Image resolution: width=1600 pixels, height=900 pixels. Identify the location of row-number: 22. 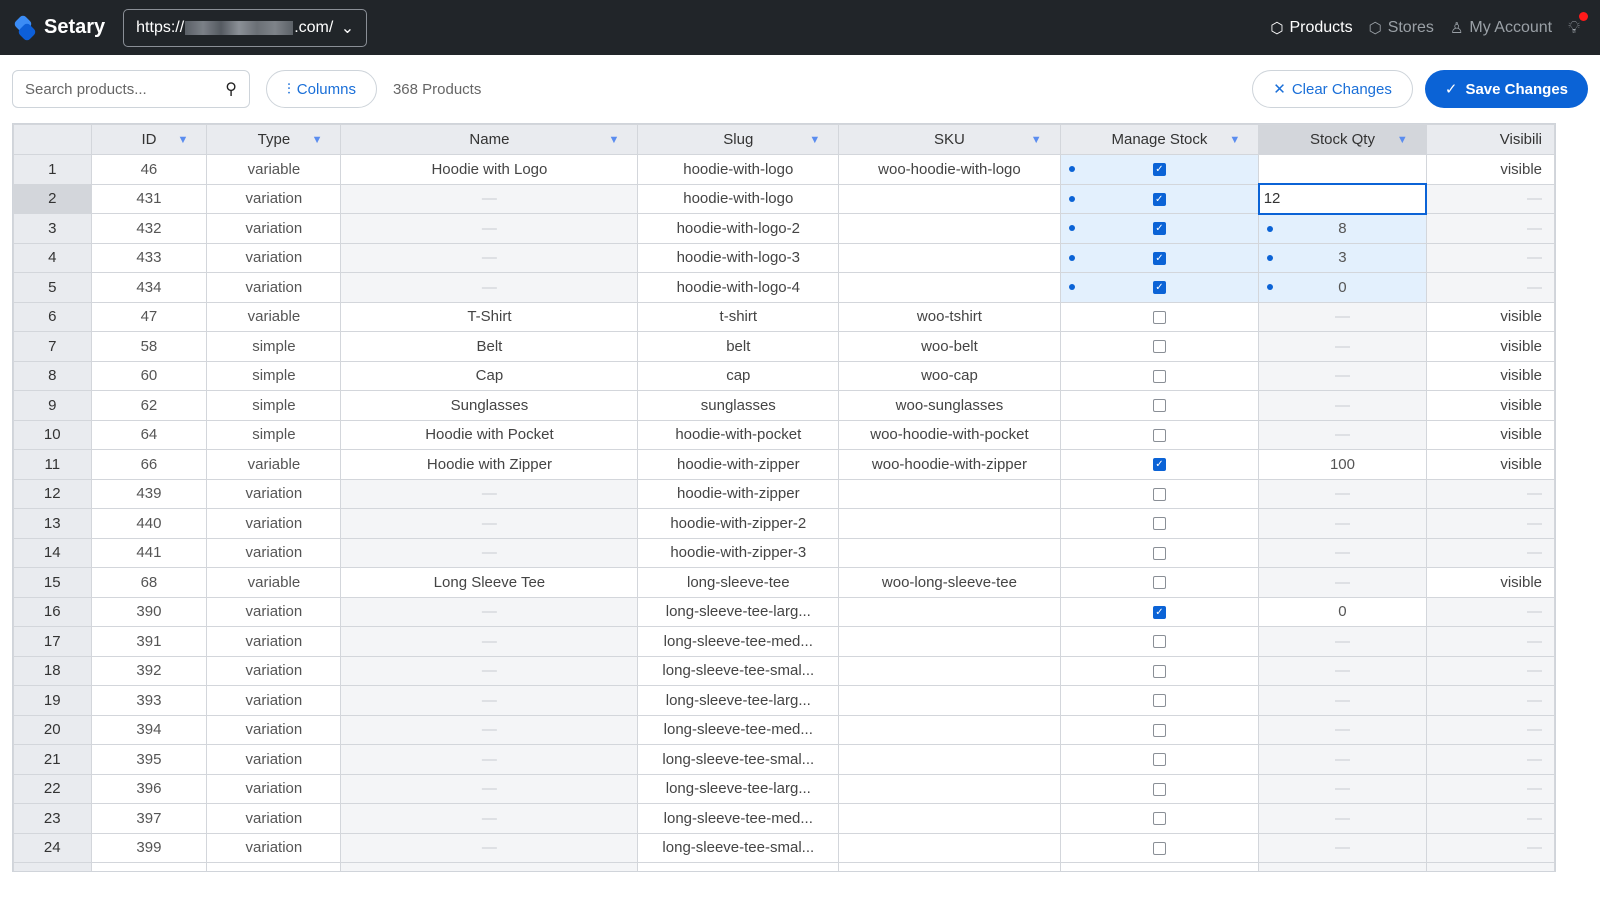
(52, 788).